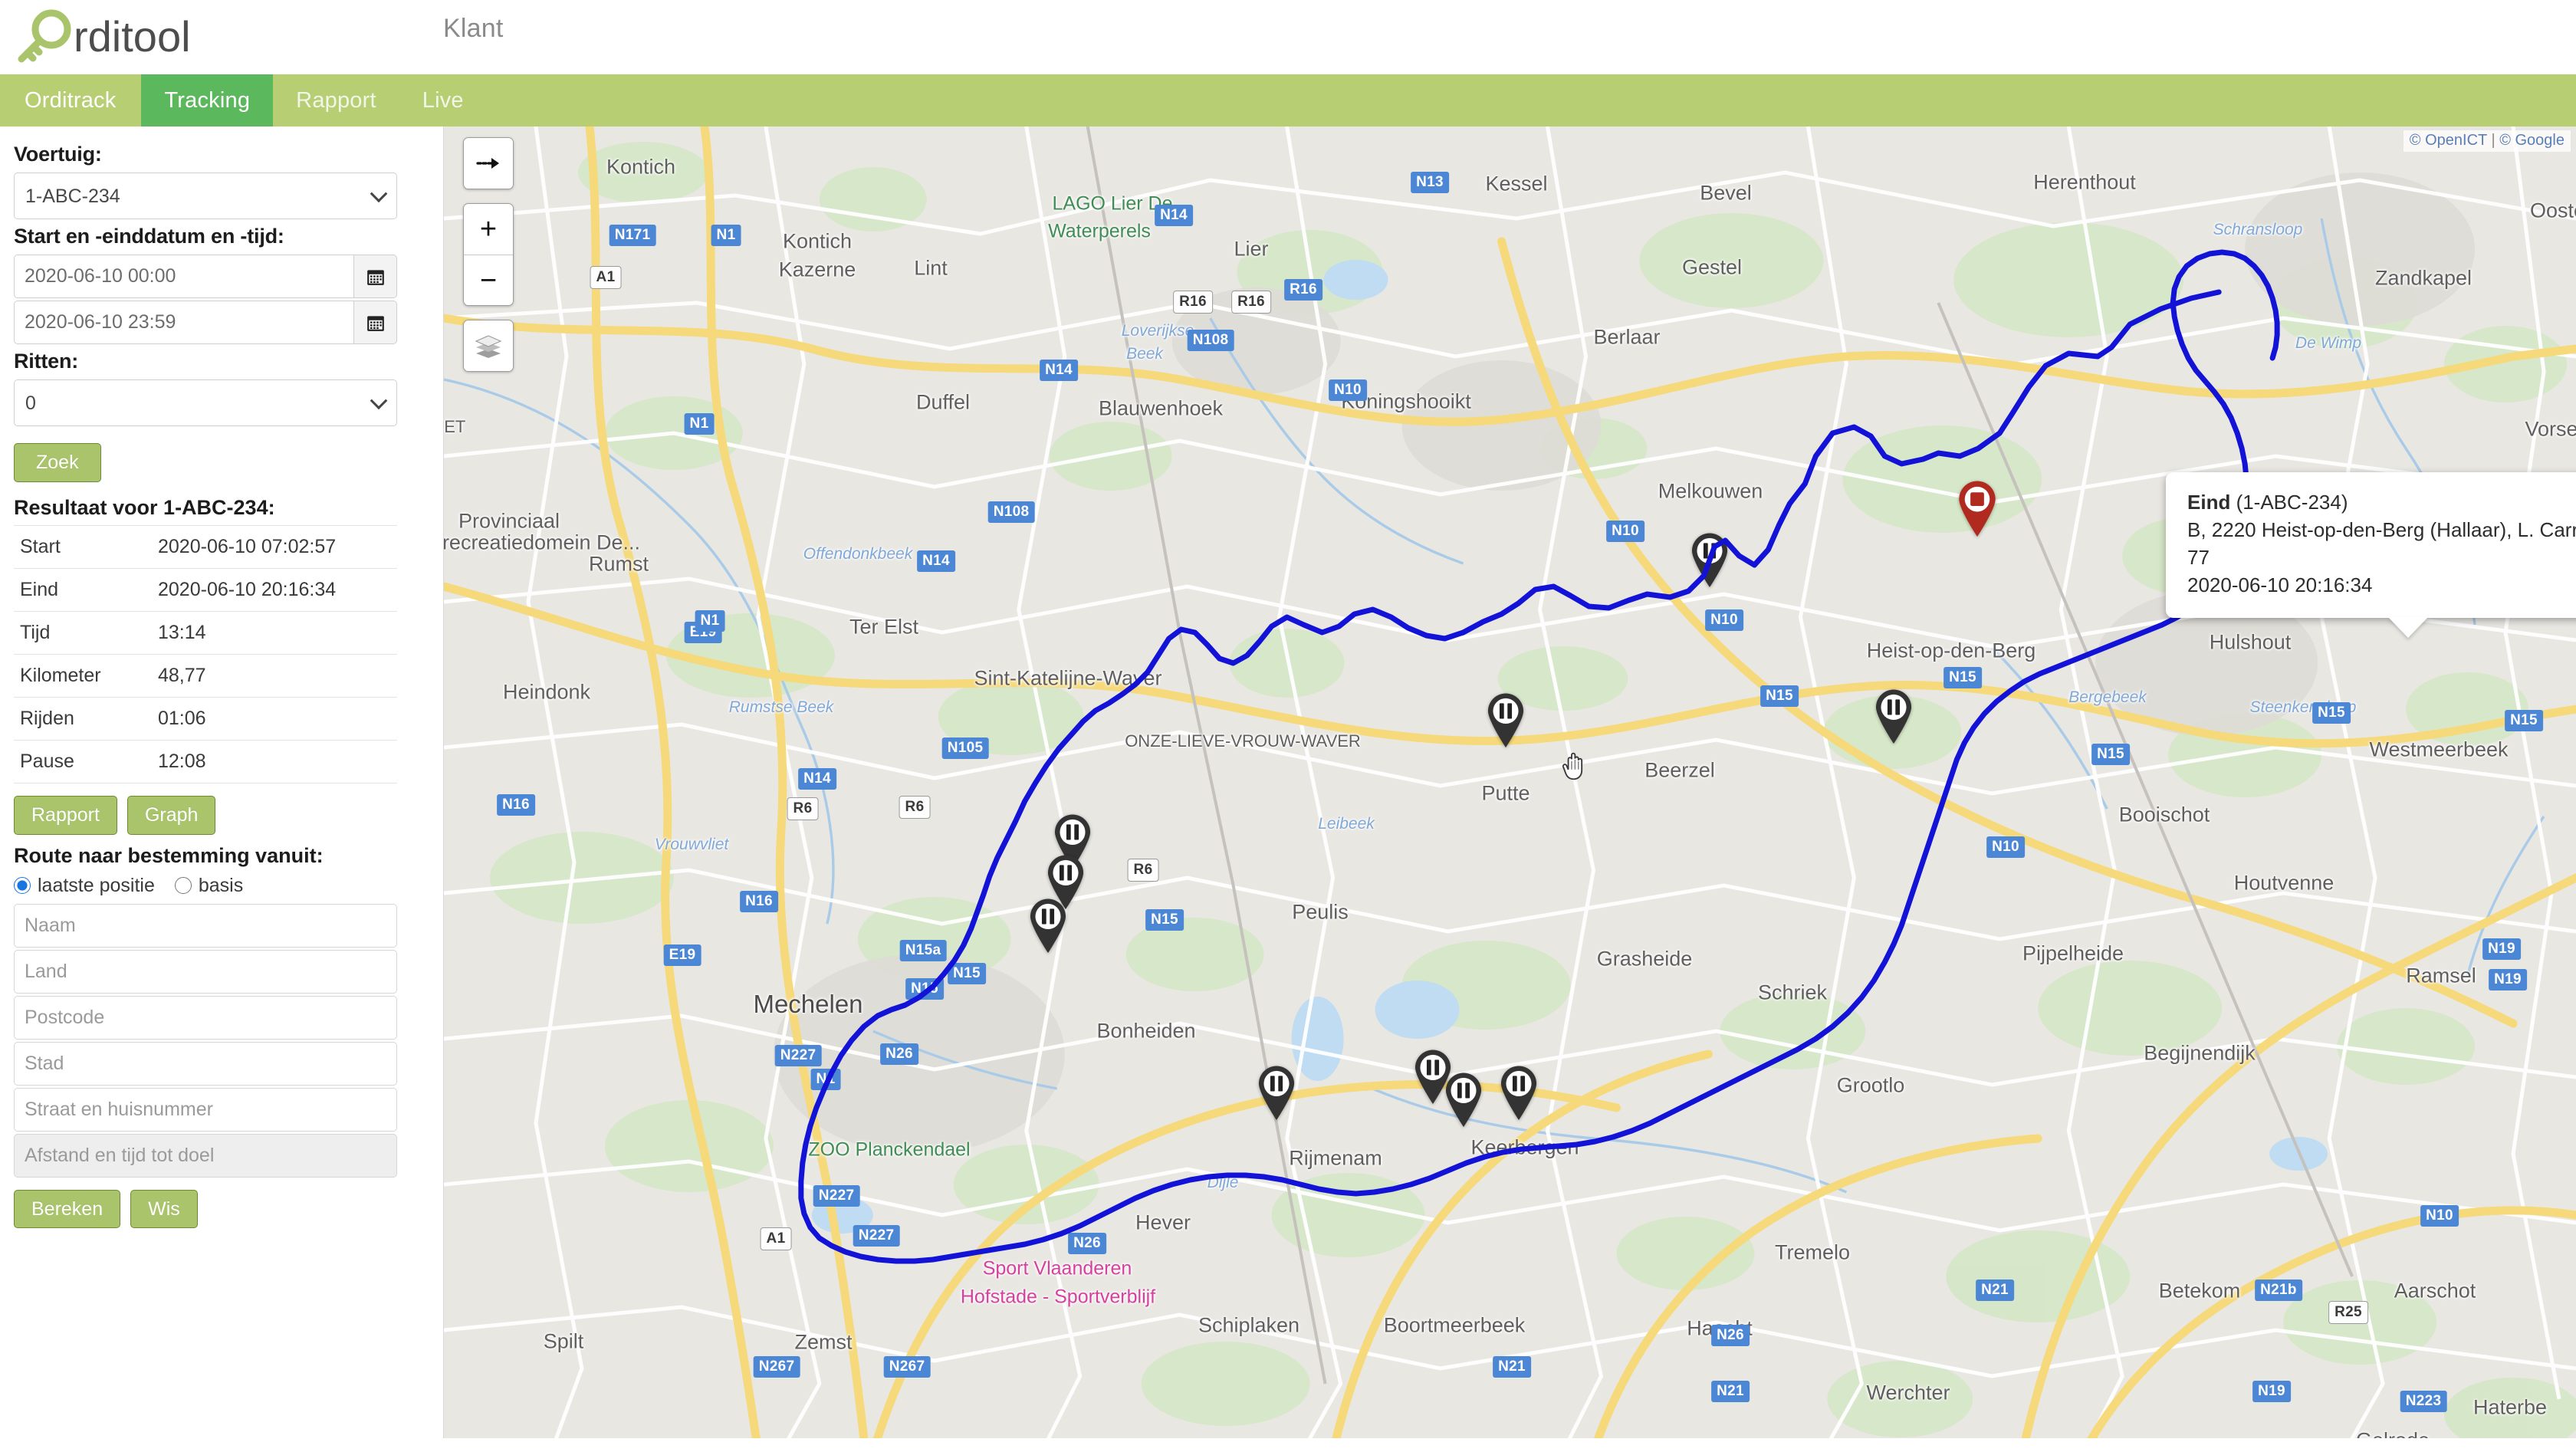 The width and height of the screenshot is (2576, 1452). I want to click on daterange-label: Start en -einddatum en -tijd:, so click(149, 236).